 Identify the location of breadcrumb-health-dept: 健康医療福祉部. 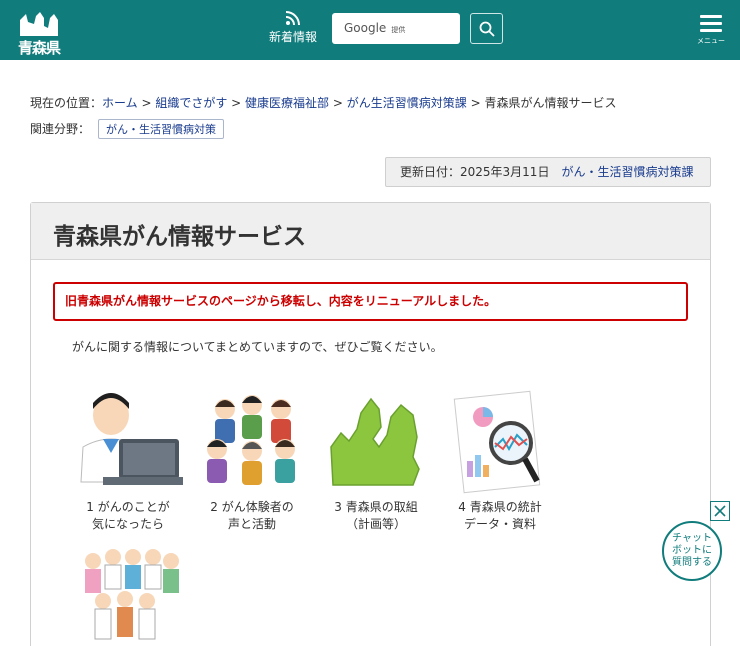
(287, 103).